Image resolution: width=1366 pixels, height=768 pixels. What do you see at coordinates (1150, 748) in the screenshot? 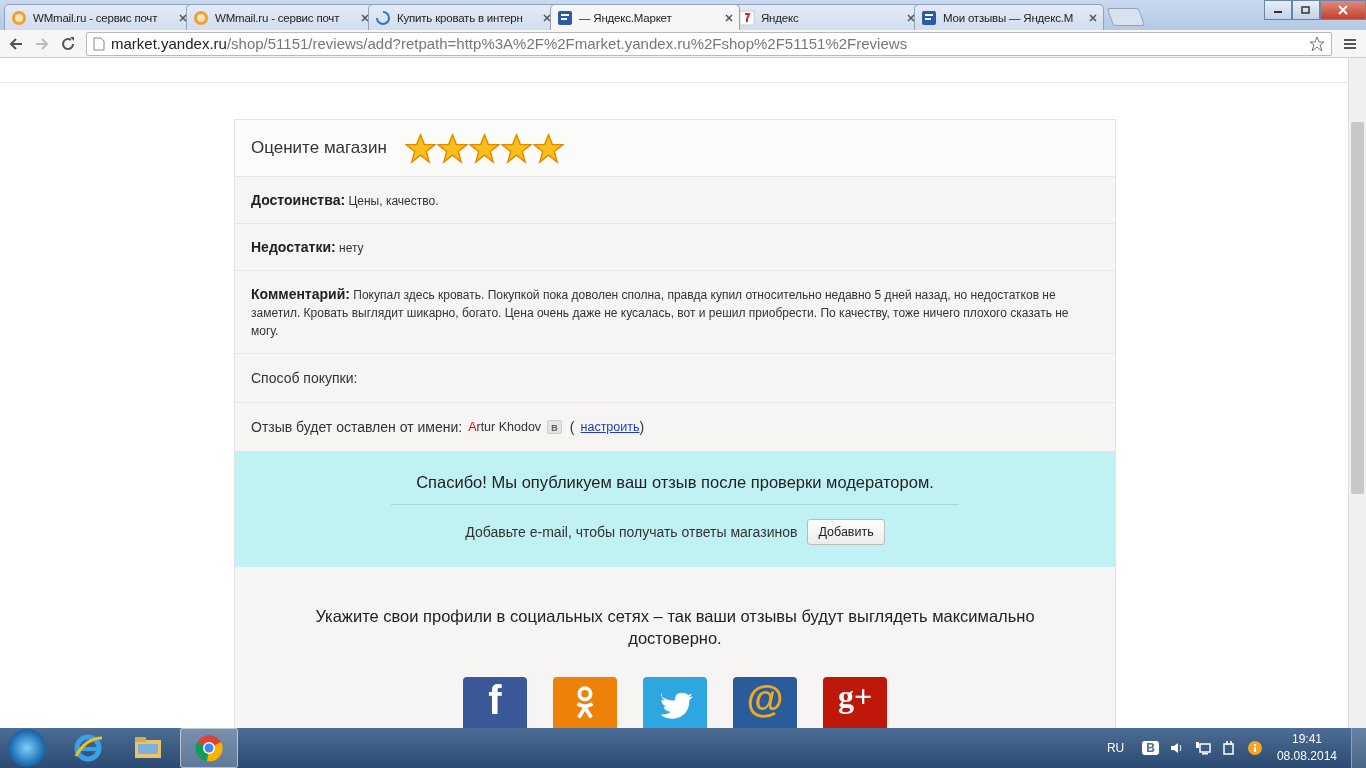
I see `vk-tray-icon: В` at bounding box center [1150, 748].